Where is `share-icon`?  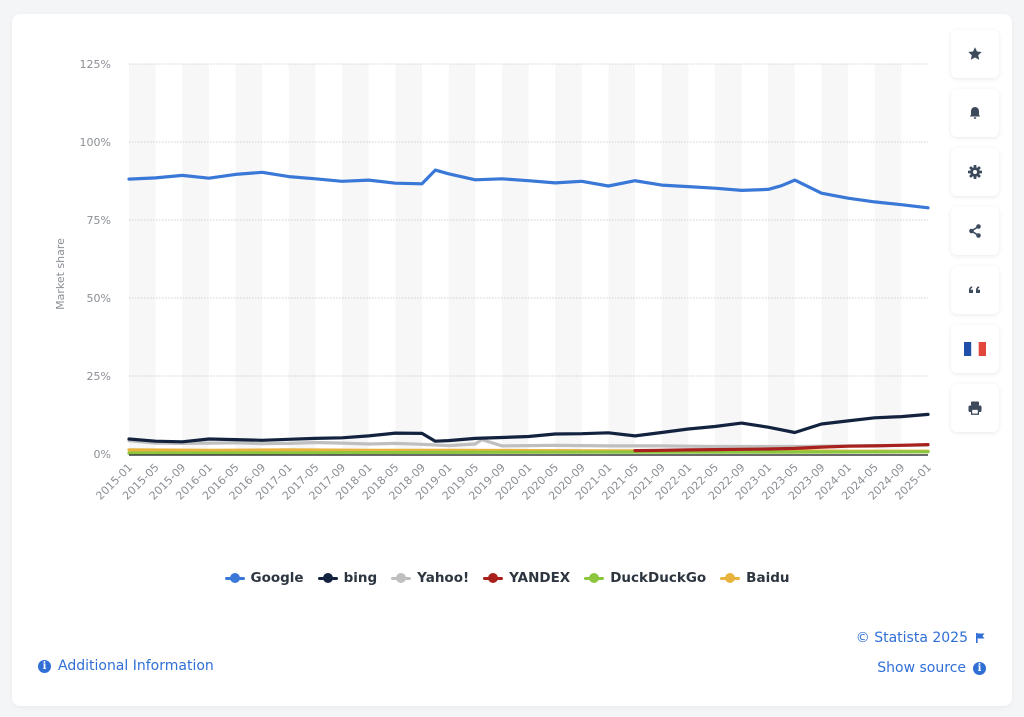 share-icon is located at coordinates (975, 231).